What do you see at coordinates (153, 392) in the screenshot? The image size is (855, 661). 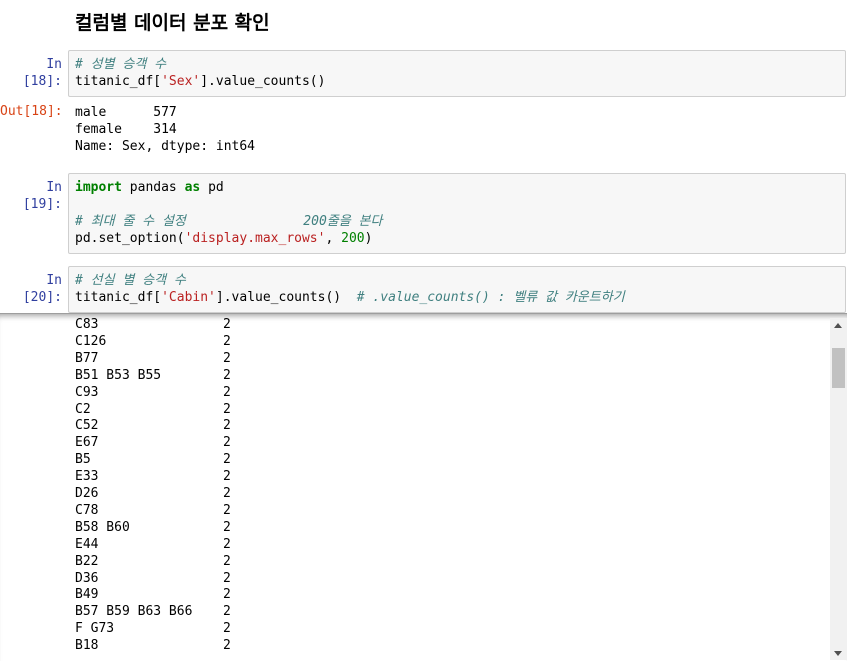 I see `value-count-row: C93 2` at bounding box center [153, 392].